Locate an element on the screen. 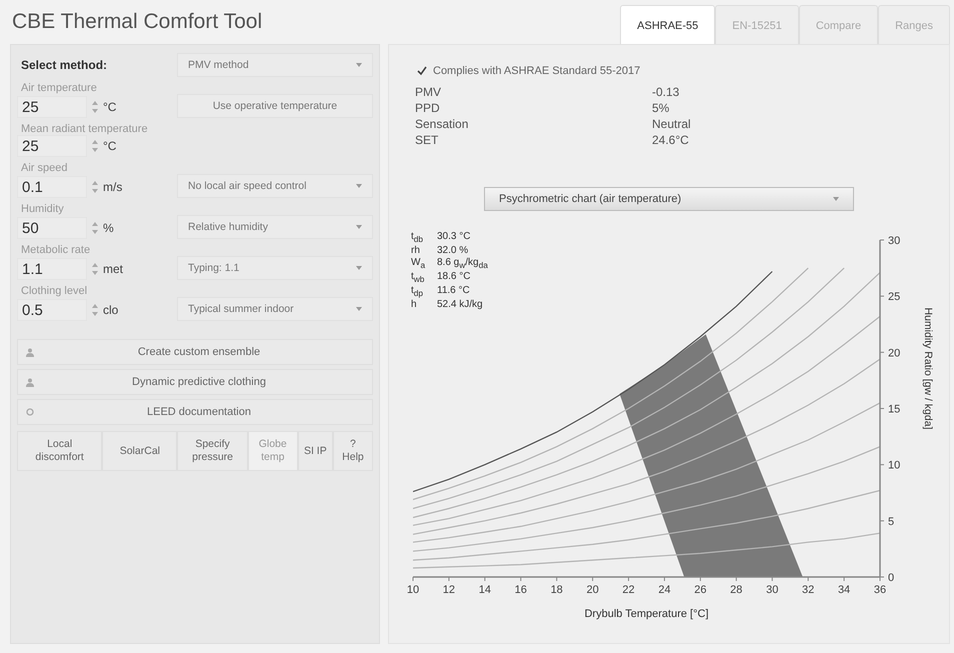 Image resolution: width=954 pixels, height=653 pixels. action-button: LEED documentation is located at coordinates (195, 412).